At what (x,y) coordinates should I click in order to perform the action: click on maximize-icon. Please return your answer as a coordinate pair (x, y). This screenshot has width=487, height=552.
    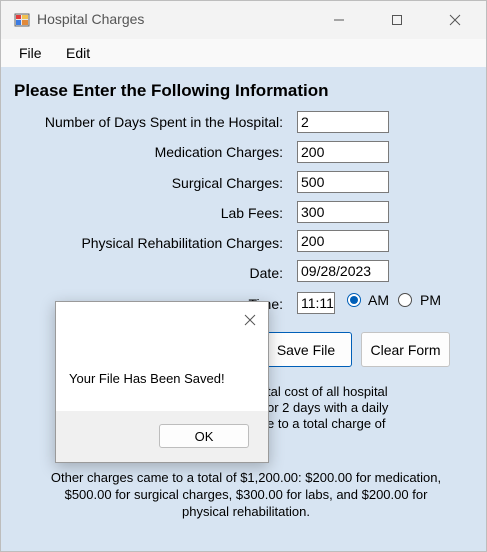
    Looking at the image, I should click on (397, 20).